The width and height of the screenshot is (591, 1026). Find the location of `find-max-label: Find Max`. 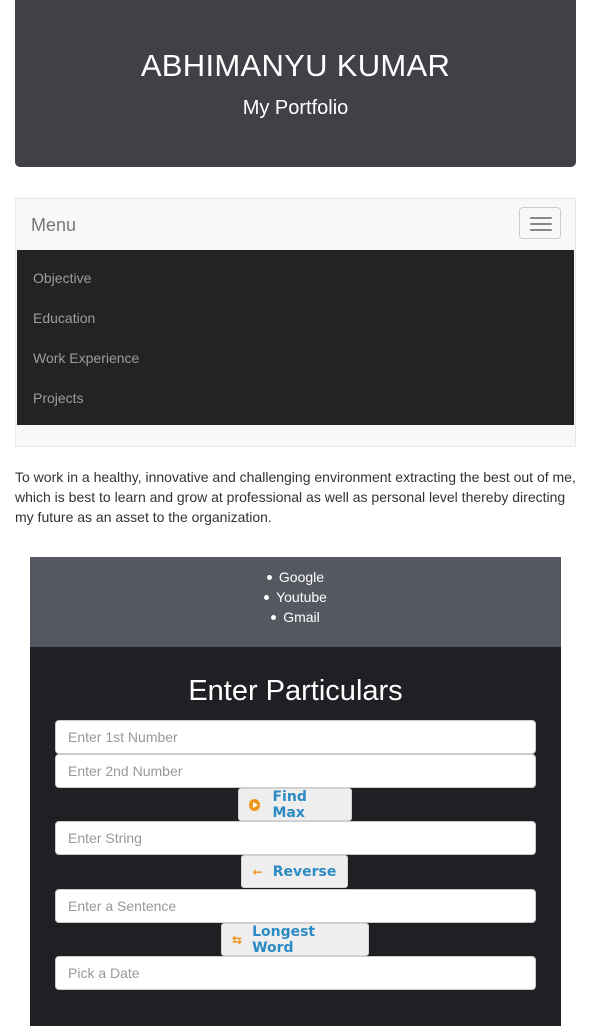

find-max-label: Find Max is located at coordinates (289, 804).